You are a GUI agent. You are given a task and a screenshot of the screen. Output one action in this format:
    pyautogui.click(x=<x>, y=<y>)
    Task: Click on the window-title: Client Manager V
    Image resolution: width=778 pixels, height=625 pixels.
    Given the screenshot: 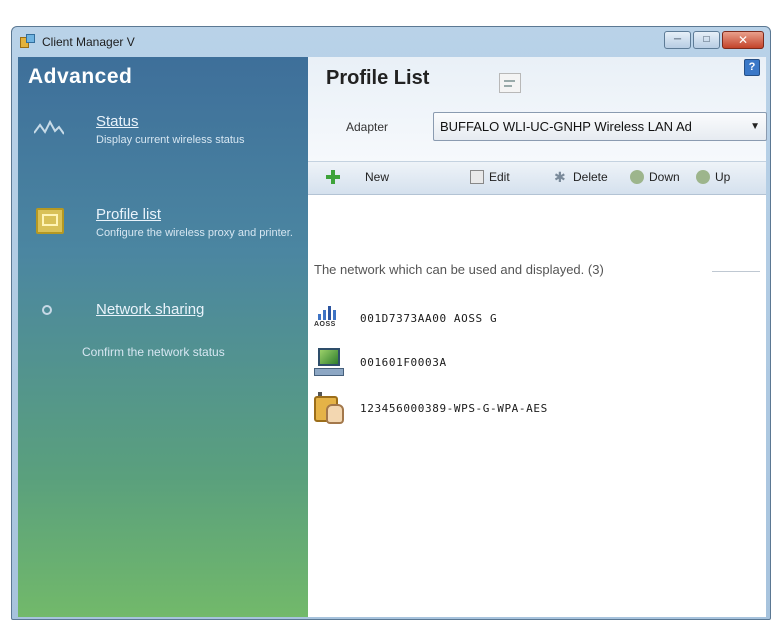 What is the action you would take?
    pyautogui.click(x=88, y=42)
    